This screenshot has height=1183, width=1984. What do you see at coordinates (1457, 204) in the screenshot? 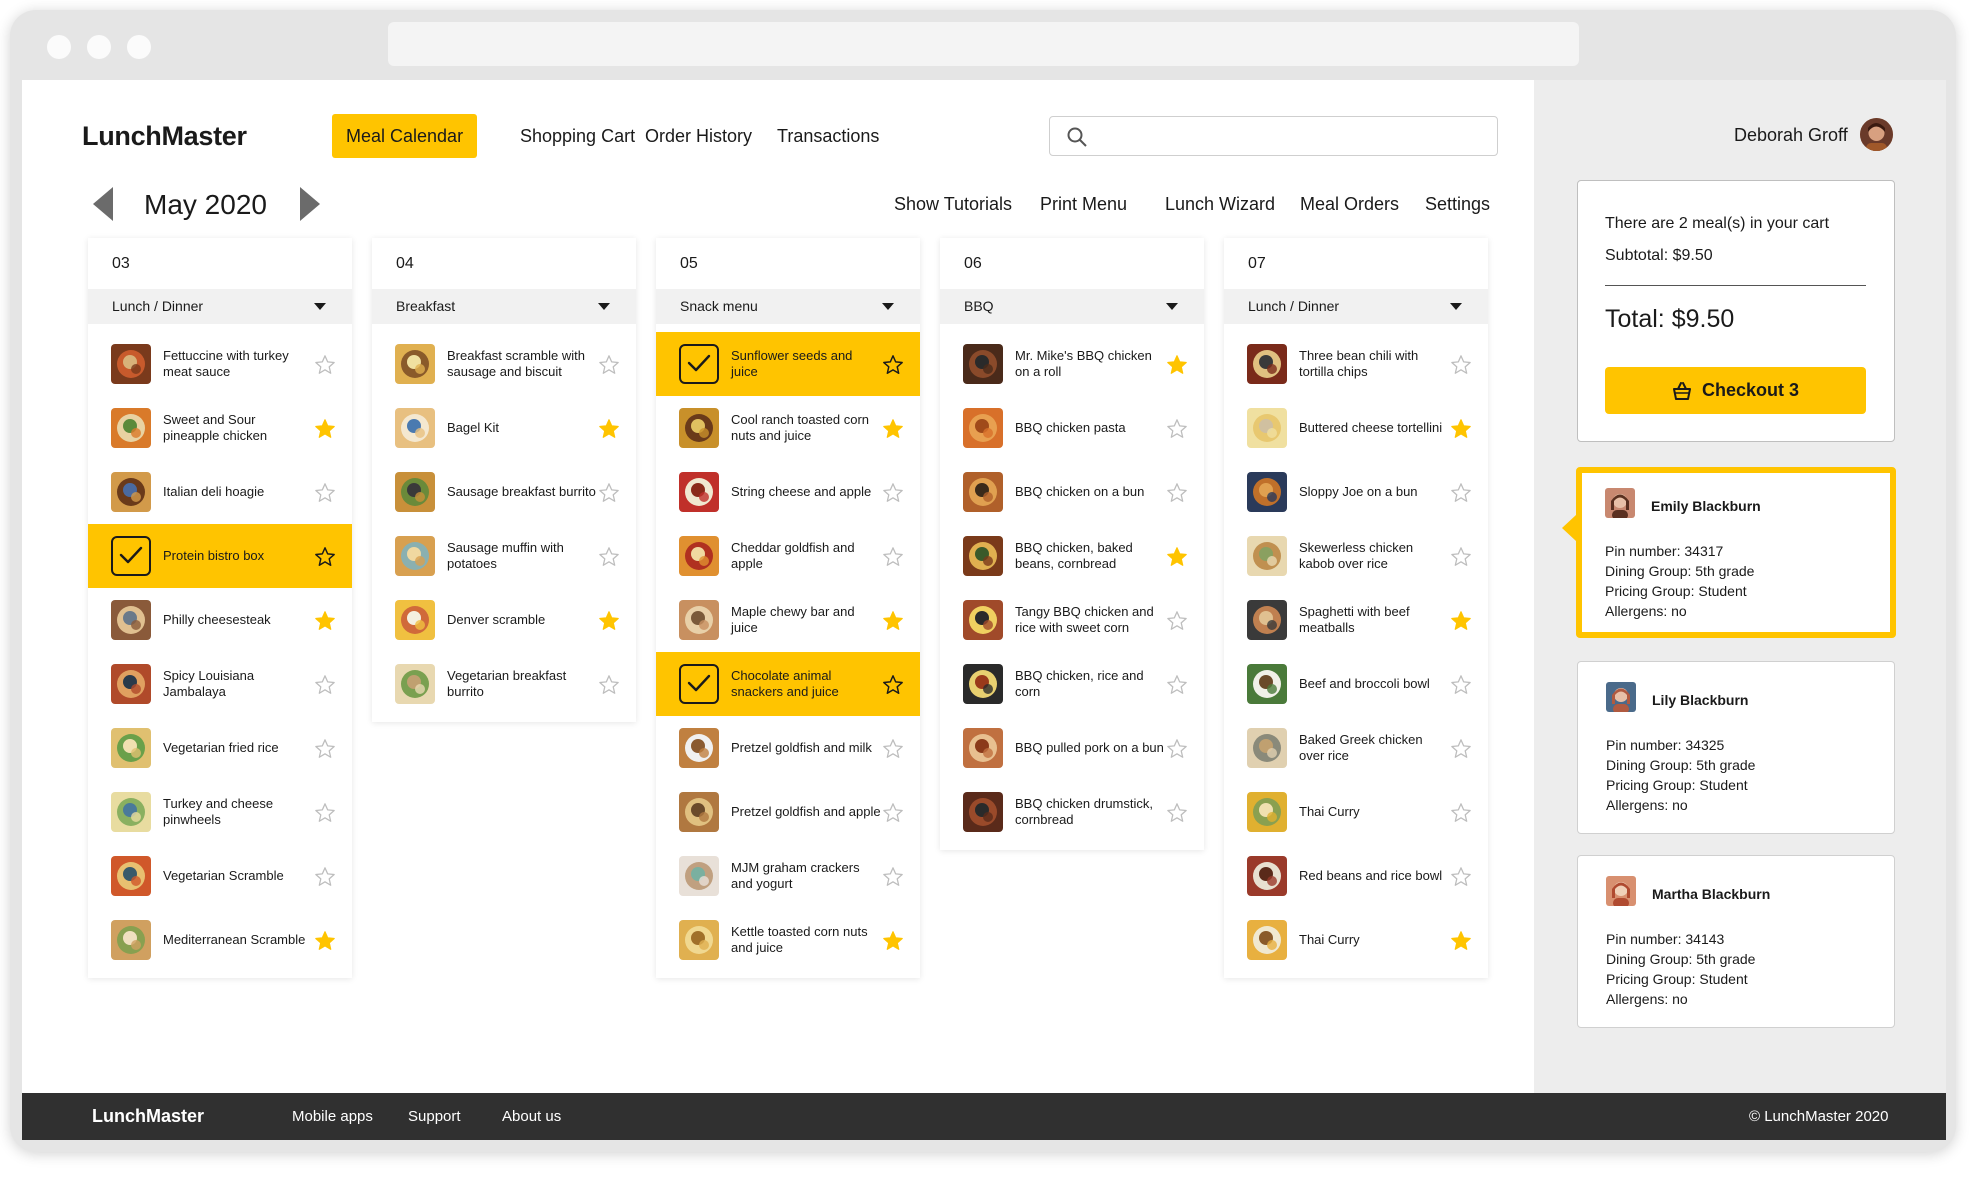
I see `settings-link: Settings` at bounding box center [1457, 204].